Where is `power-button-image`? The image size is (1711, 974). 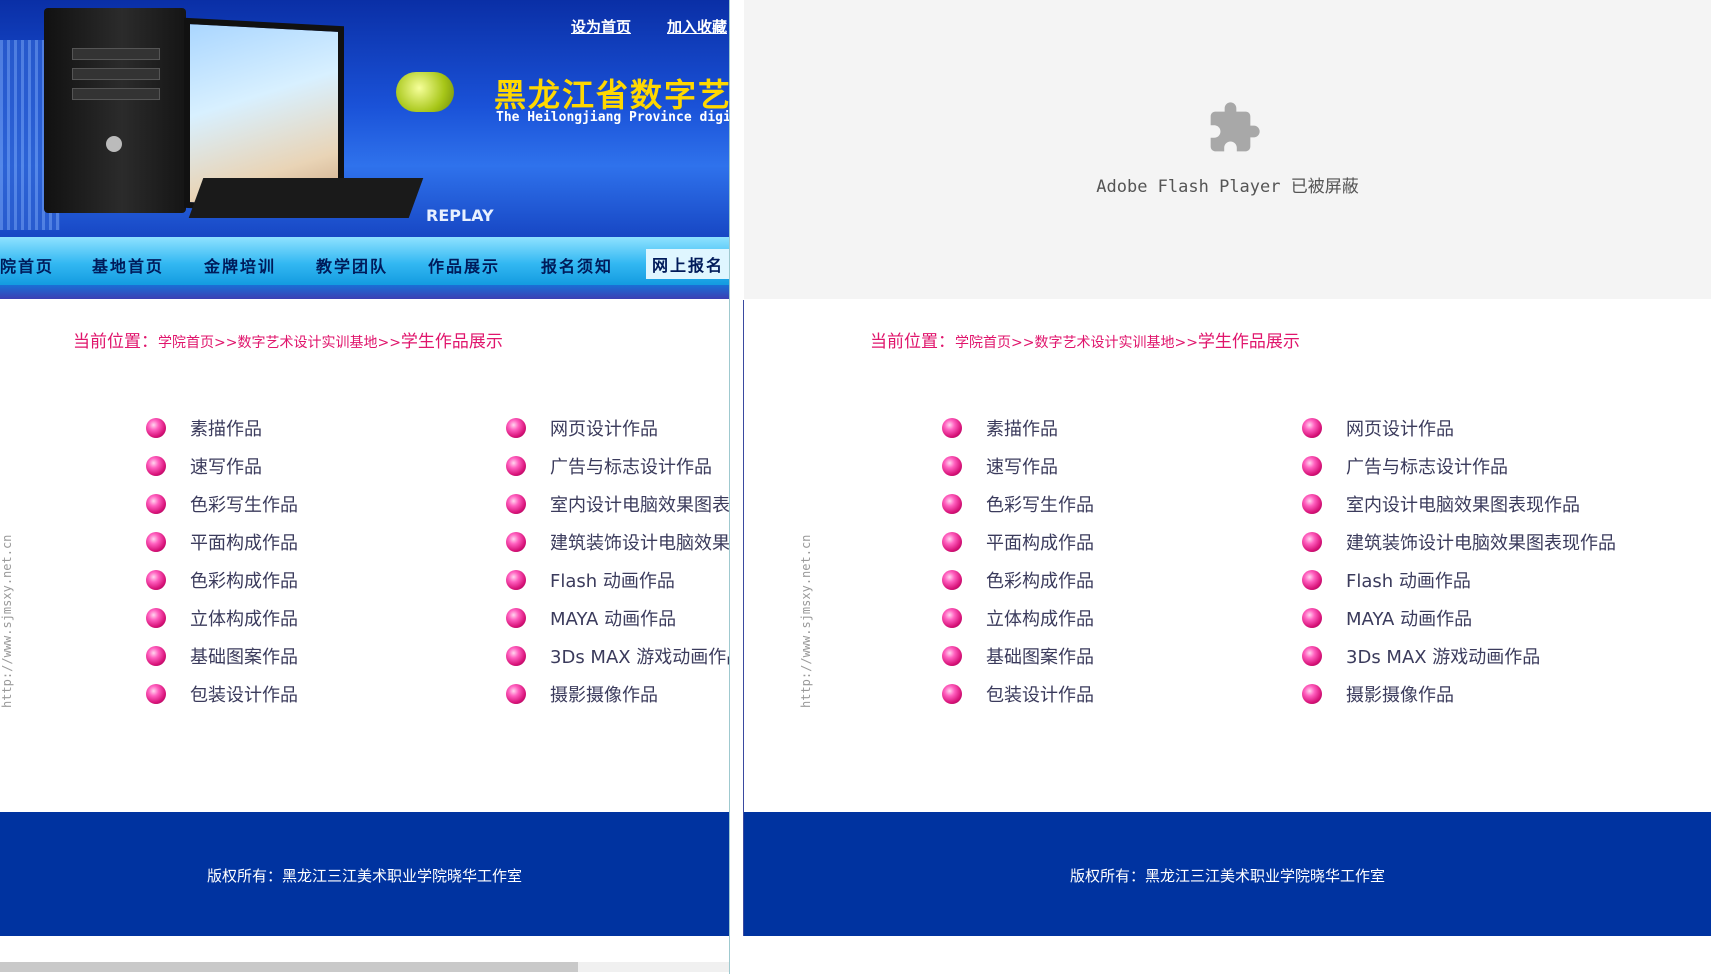
power-button-image is located at coordinates (114, 144).